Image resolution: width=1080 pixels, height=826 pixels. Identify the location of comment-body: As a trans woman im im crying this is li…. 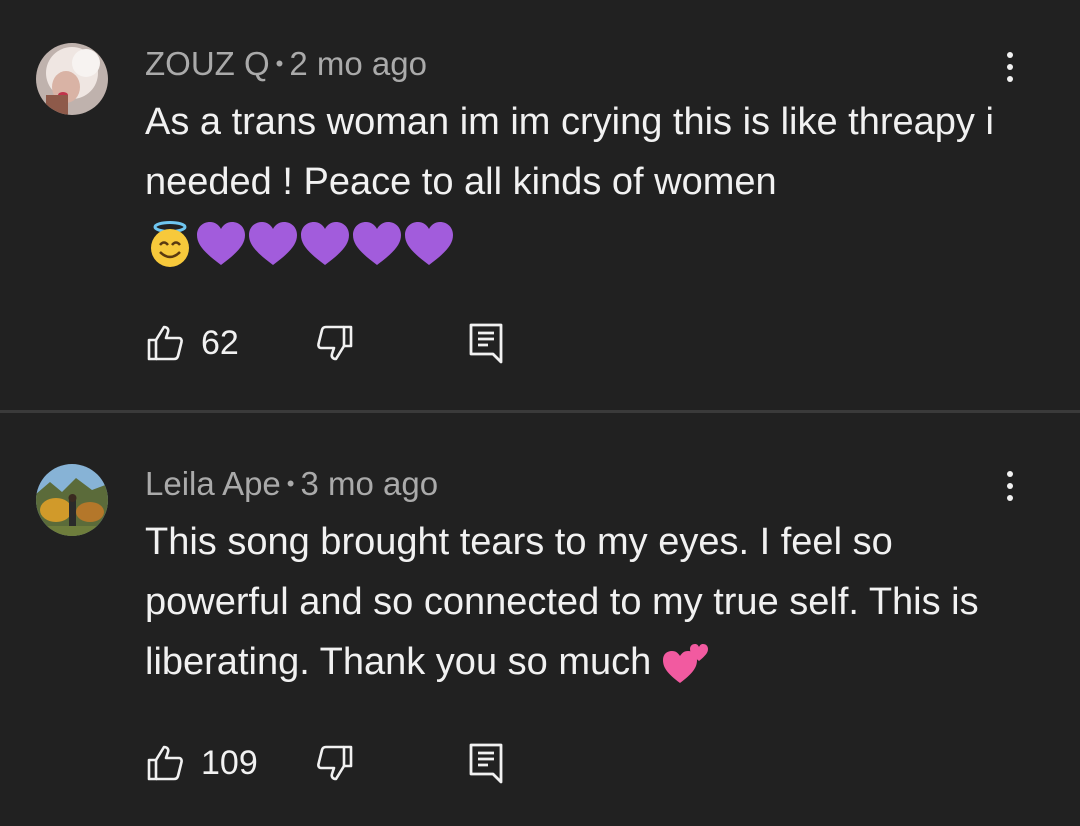
(569, 152).